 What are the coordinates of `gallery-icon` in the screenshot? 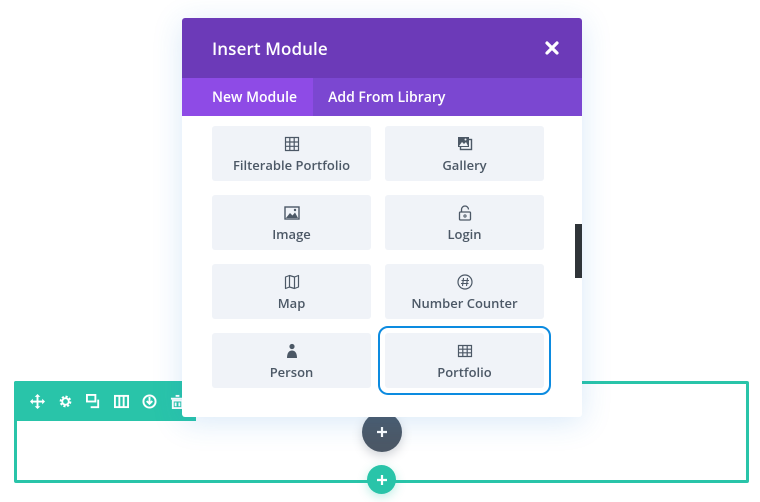 It's located at (465, 143).